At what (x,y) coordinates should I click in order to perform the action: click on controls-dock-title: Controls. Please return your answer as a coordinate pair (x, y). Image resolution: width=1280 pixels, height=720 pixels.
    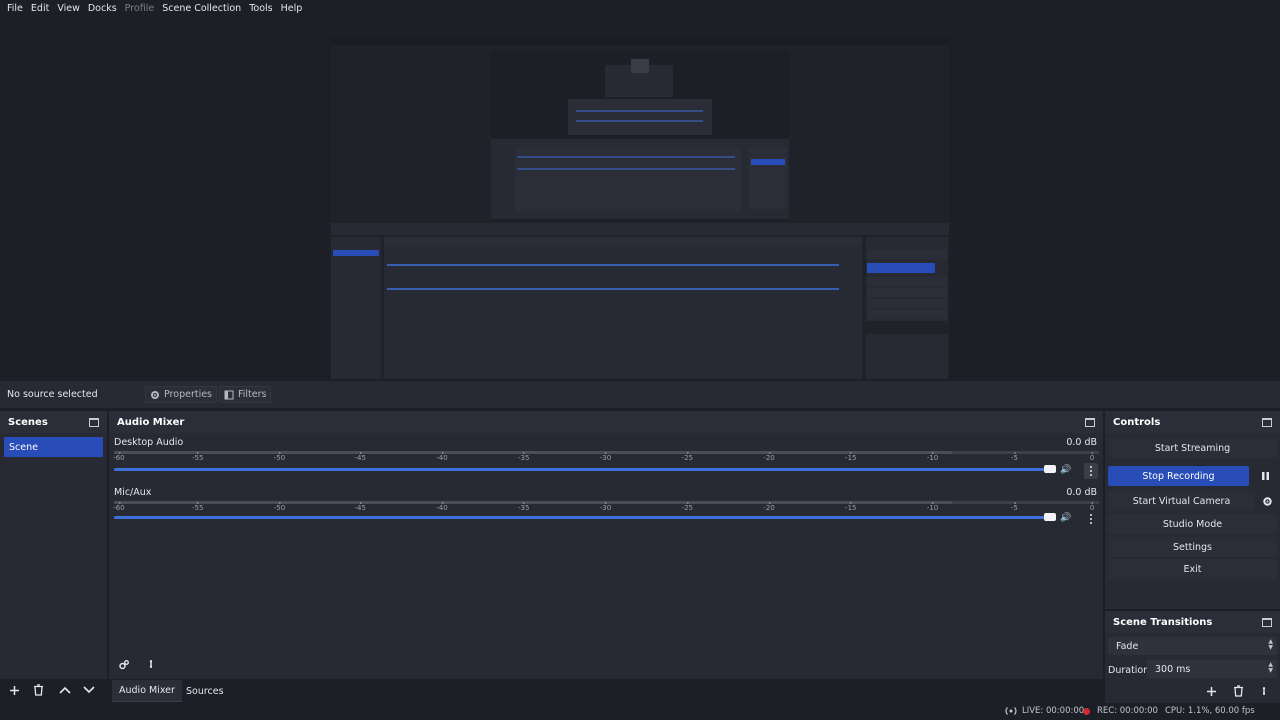
    Looking at the image, I should click on (1192, 422).